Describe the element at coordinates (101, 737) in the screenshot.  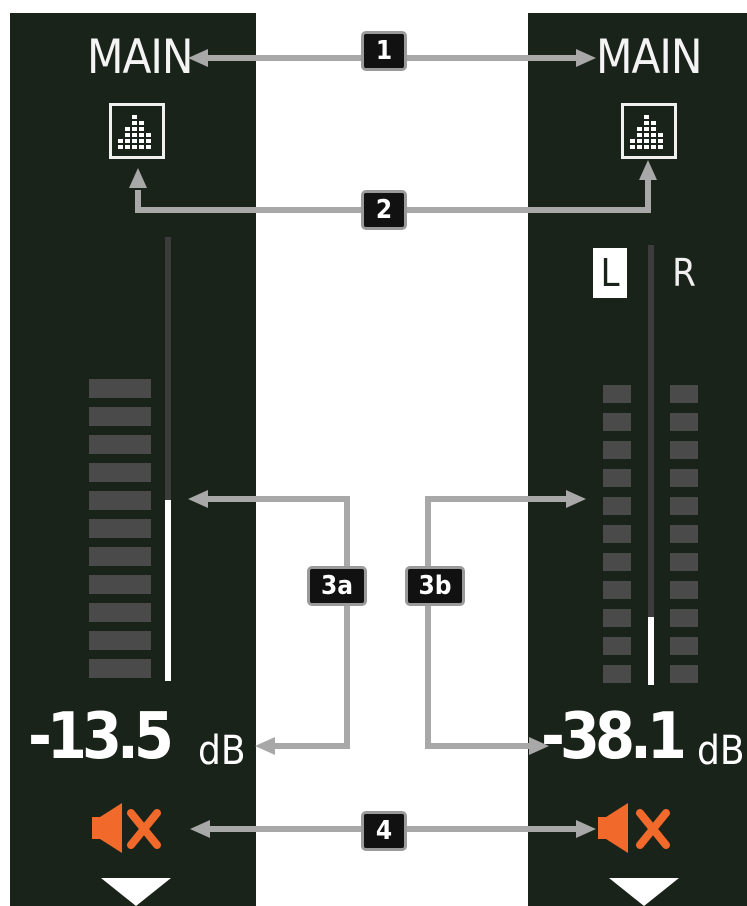
I see `left-db-value: -13.5` at that location.